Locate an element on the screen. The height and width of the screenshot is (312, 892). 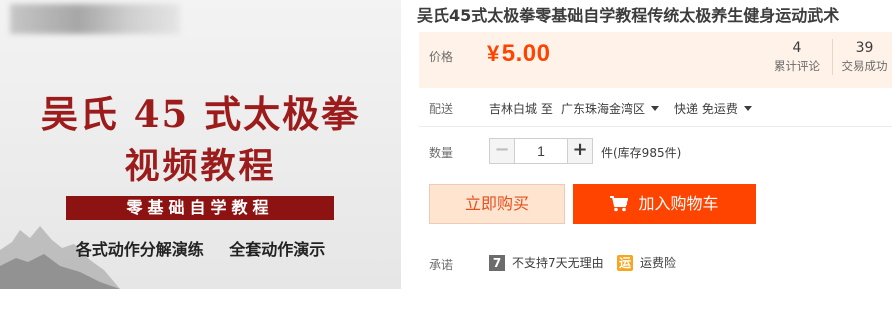
price-value: ¥5.00 is located at coordinates (518, 54).